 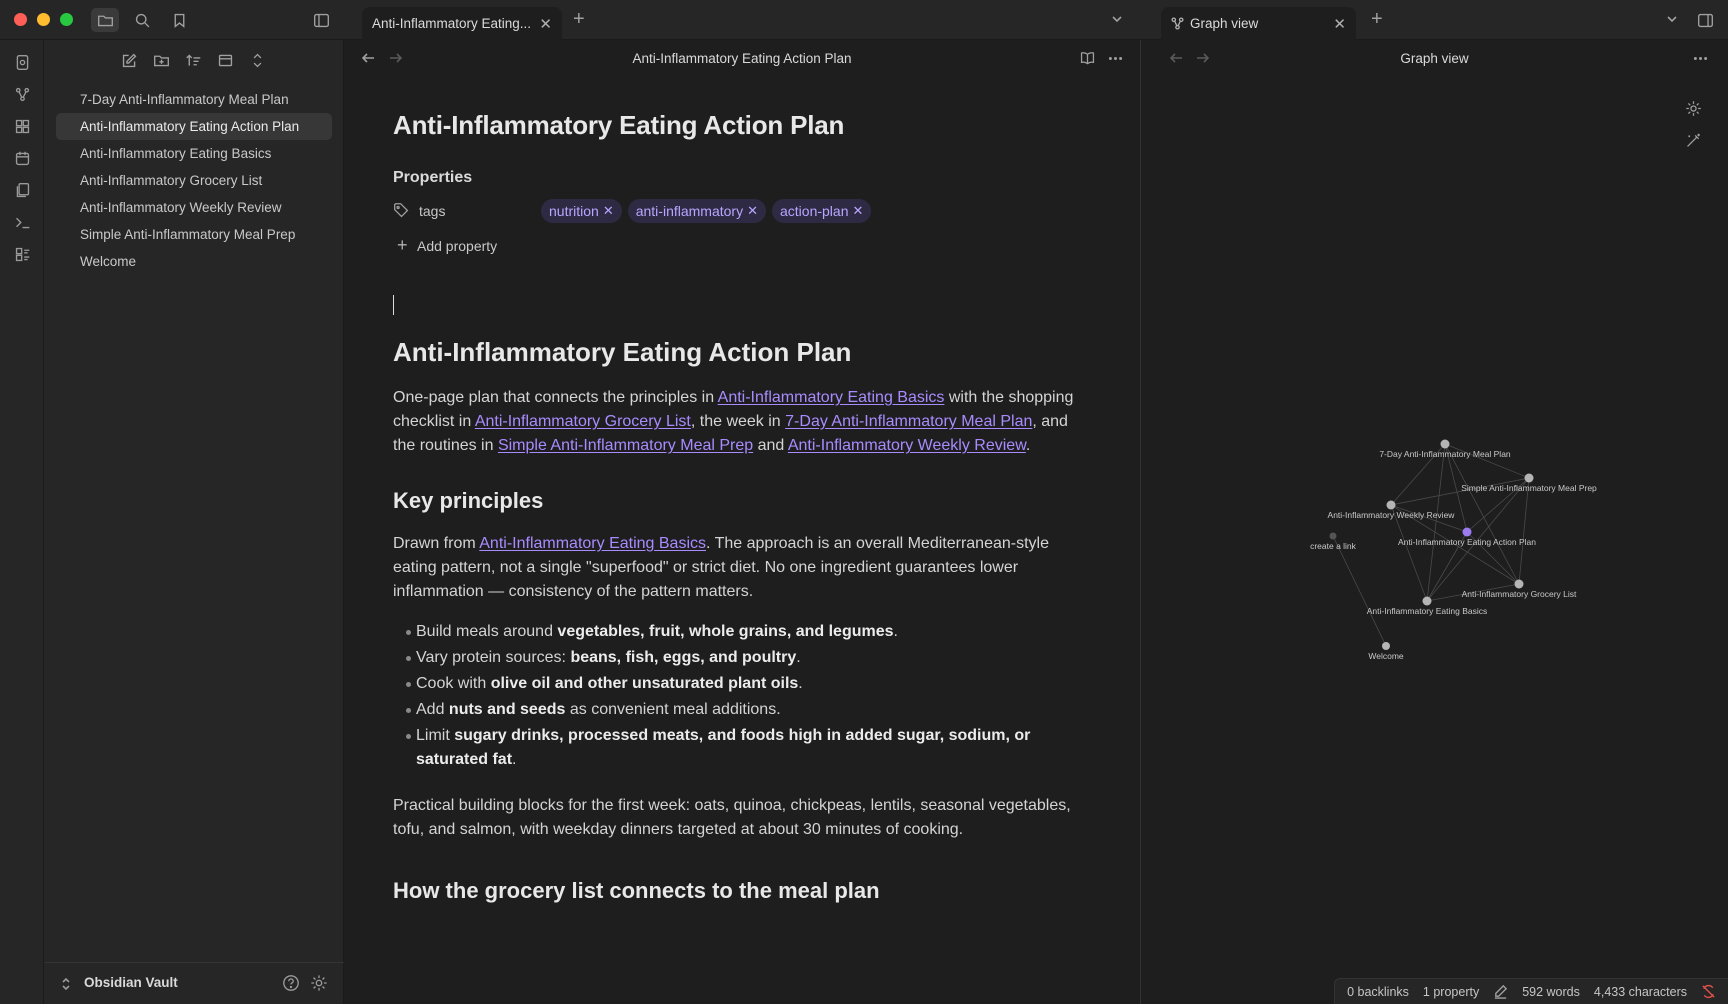 What do you see at coordinates (1378, 992) in the screenshot?
I see `backlinks-count: 0 backlinks` at bounding box center [1378, 992].